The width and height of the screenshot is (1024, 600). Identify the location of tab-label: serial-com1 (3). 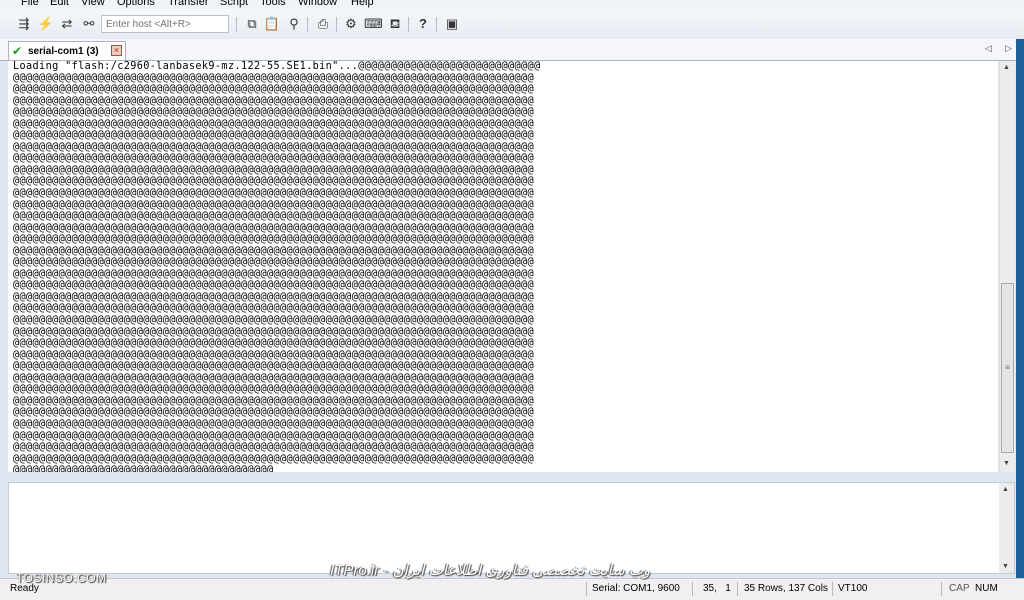
(63, 51).